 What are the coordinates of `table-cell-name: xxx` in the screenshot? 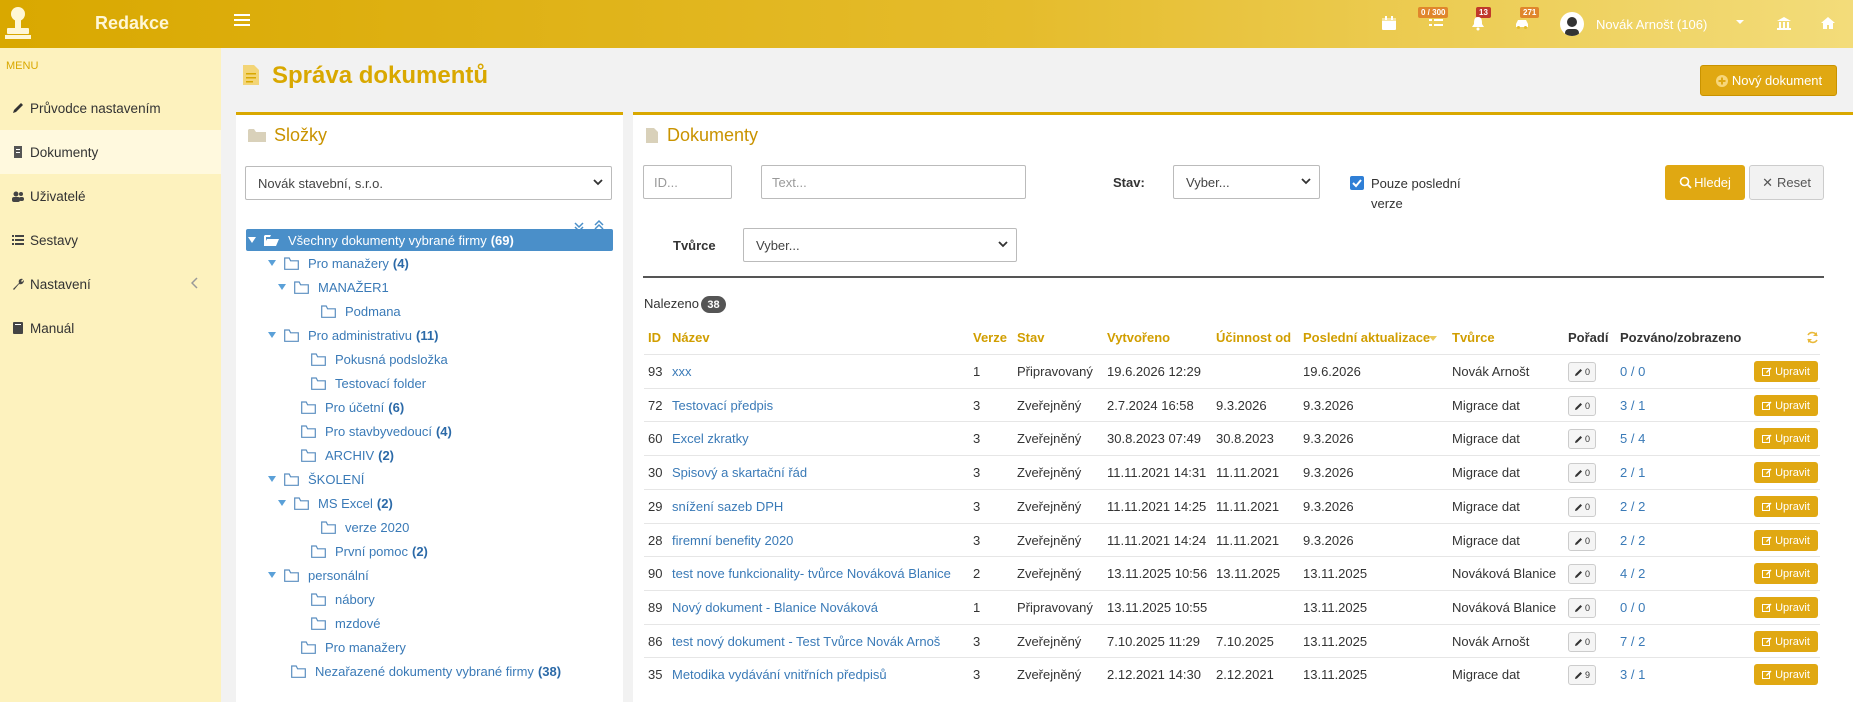 It's located at (682, 371).